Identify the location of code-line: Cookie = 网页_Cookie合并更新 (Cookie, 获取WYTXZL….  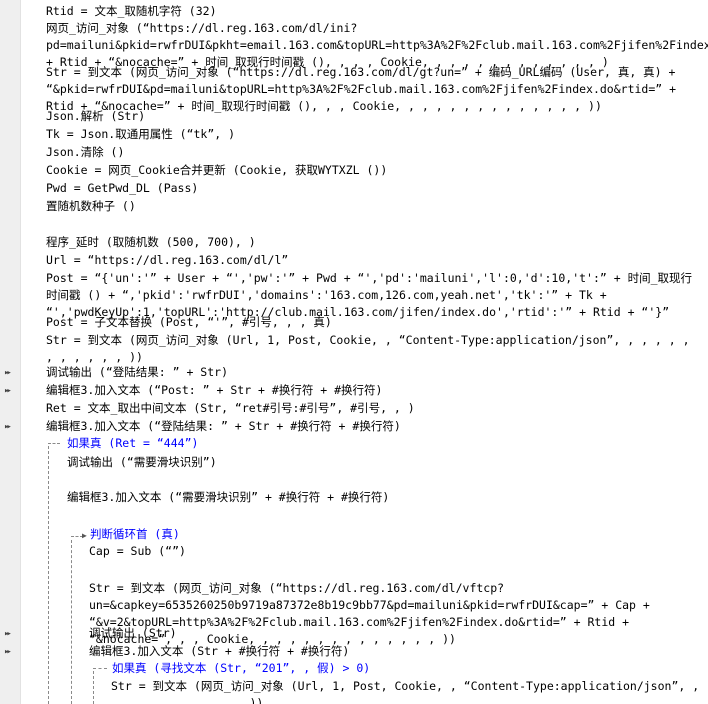
(364, 170).